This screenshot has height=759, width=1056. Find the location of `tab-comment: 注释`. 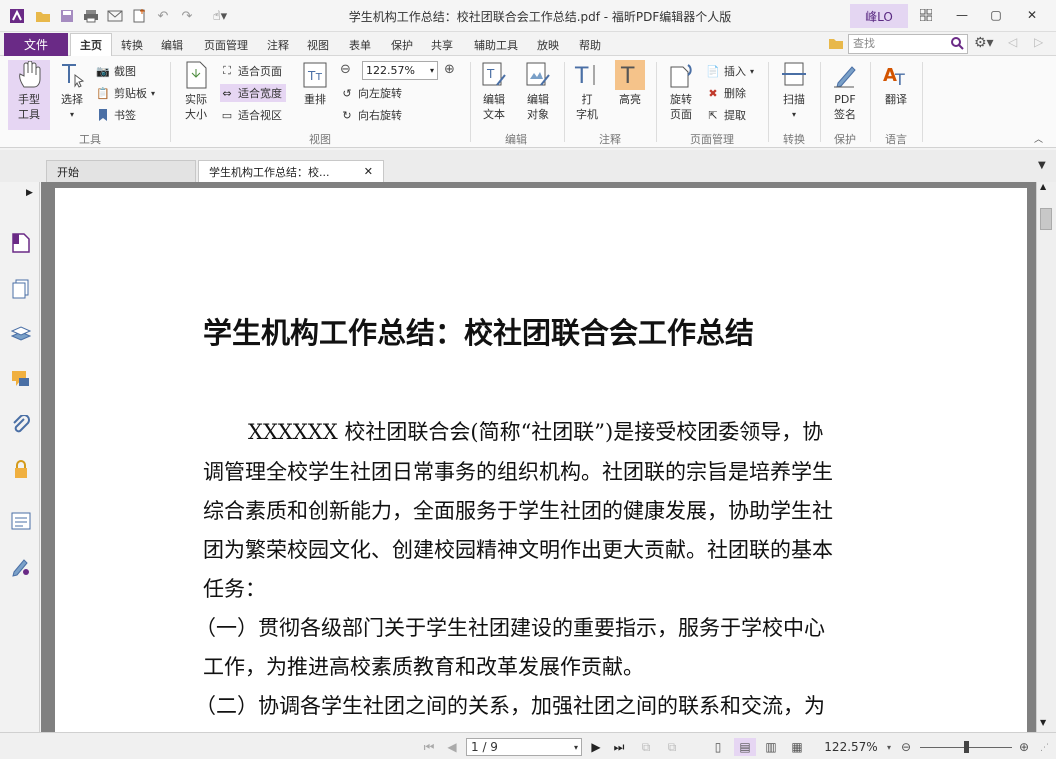

tab-comment: 注释 is located at coordinates (278, 44).